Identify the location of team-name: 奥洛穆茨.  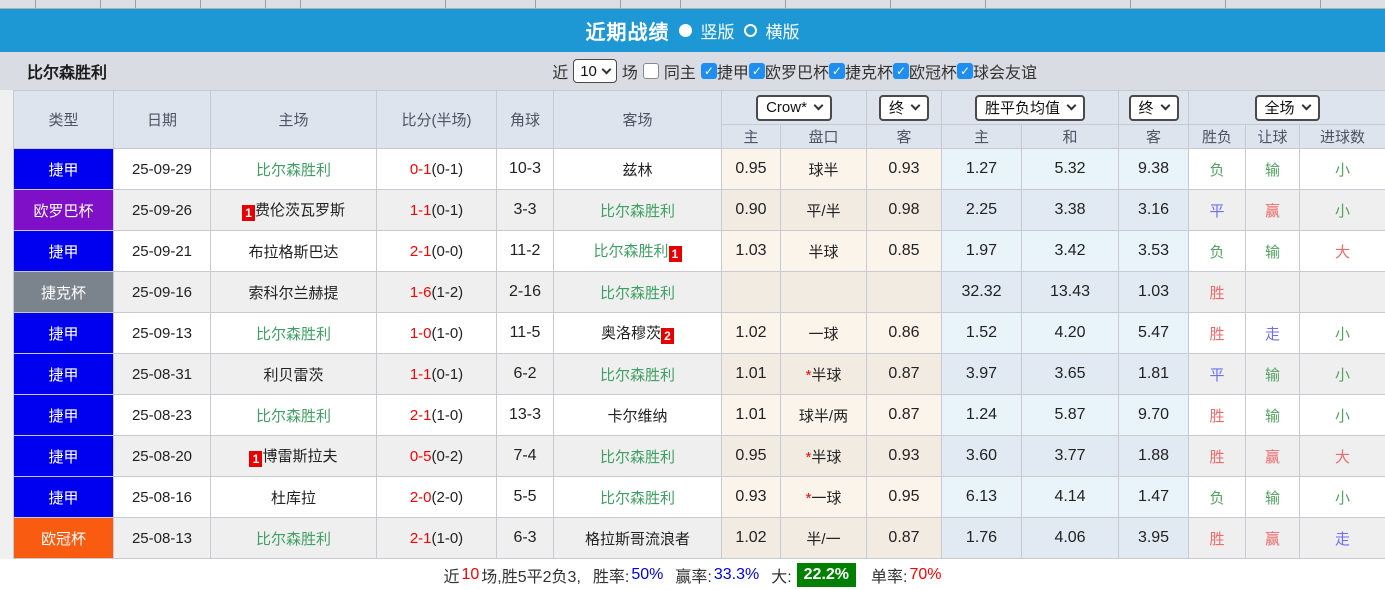
(630, 333).